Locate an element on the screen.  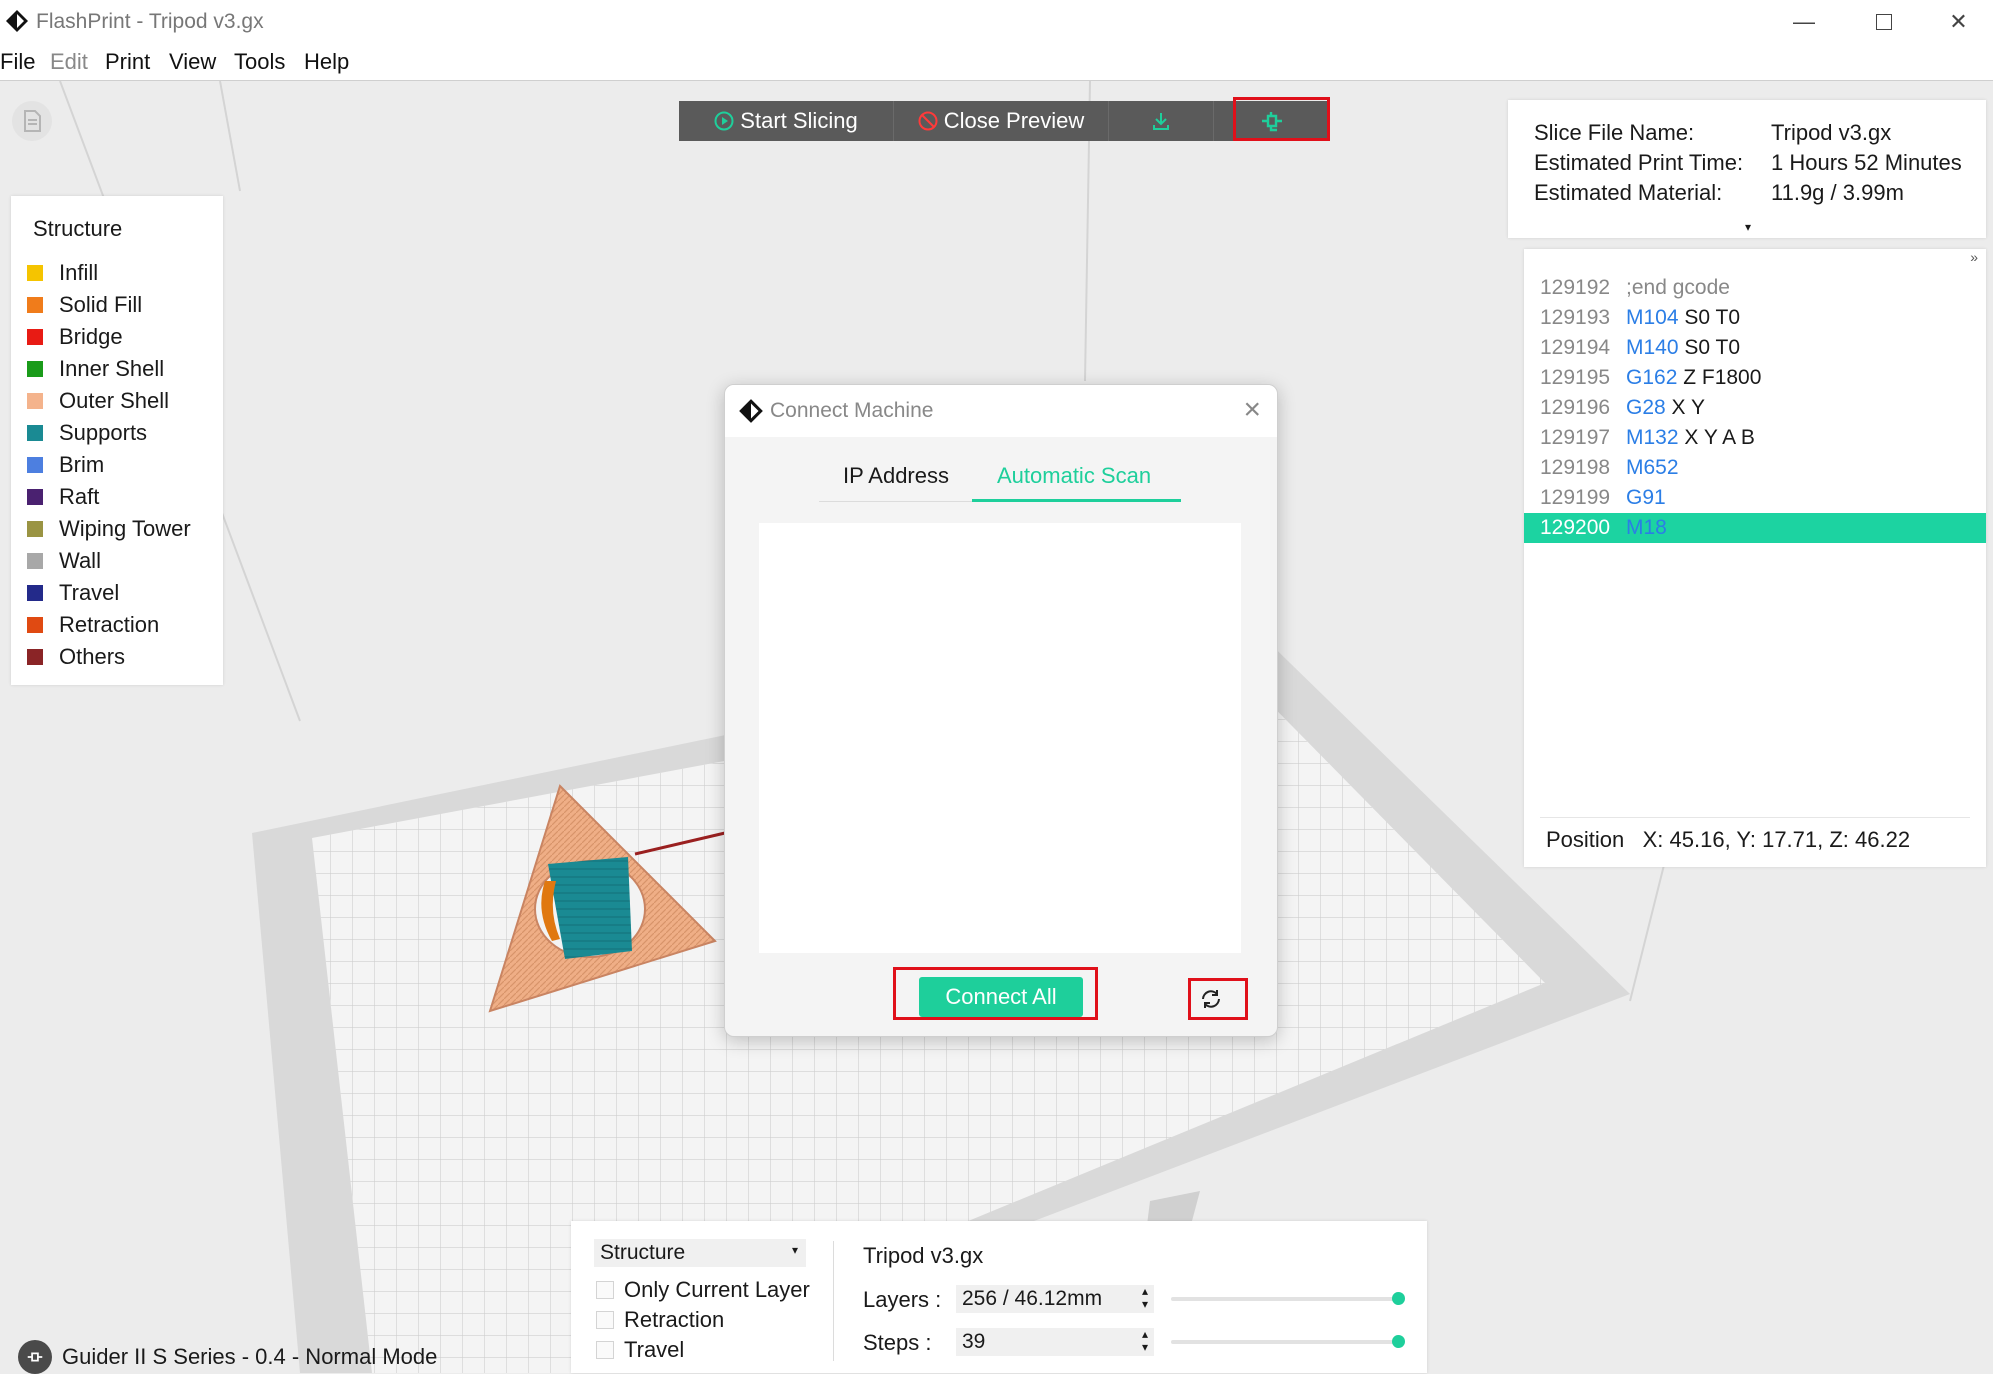
download-icon is located at coordinates (1161, 121).